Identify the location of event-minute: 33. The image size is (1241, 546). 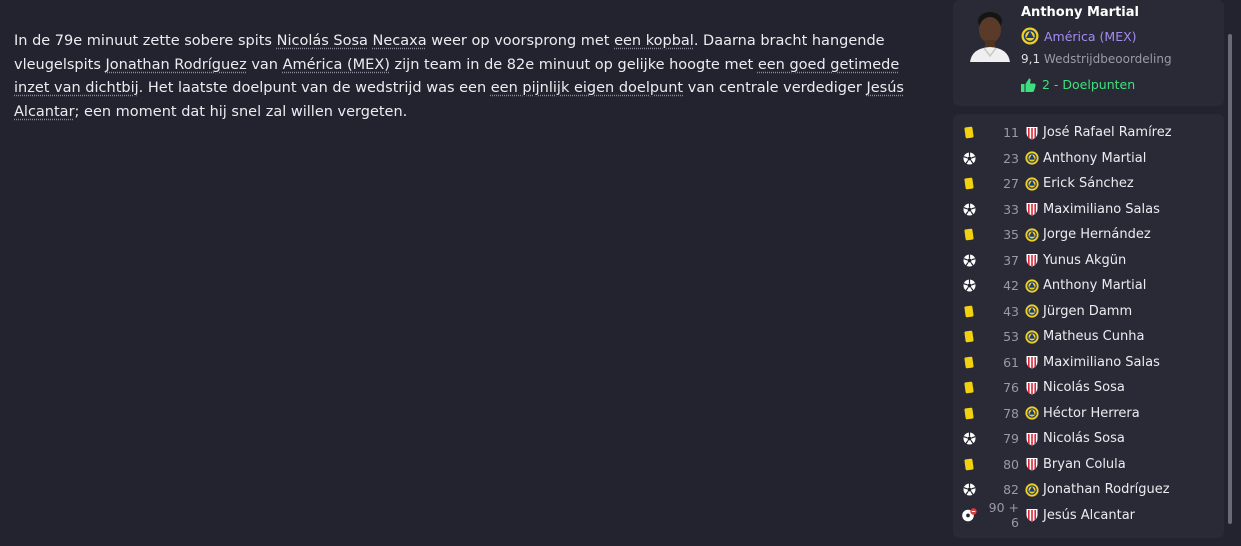
(1011, 209).